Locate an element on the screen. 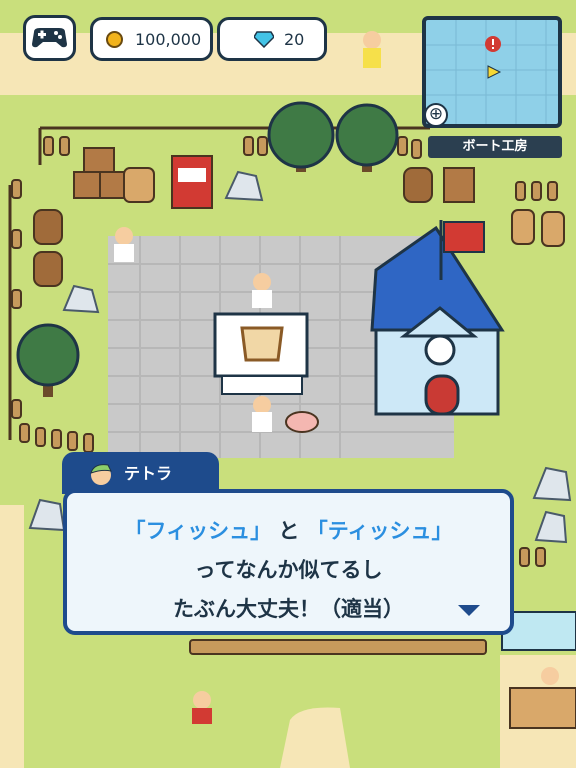  speaker-tab: テトラ is located at coordinates (140, 473).